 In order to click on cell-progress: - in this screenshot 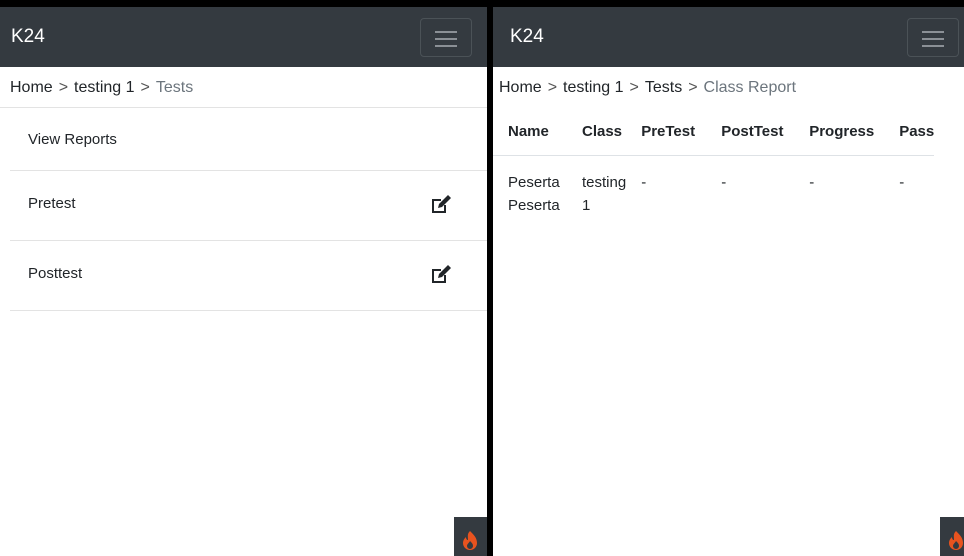, I will do `click(812, 182)`.